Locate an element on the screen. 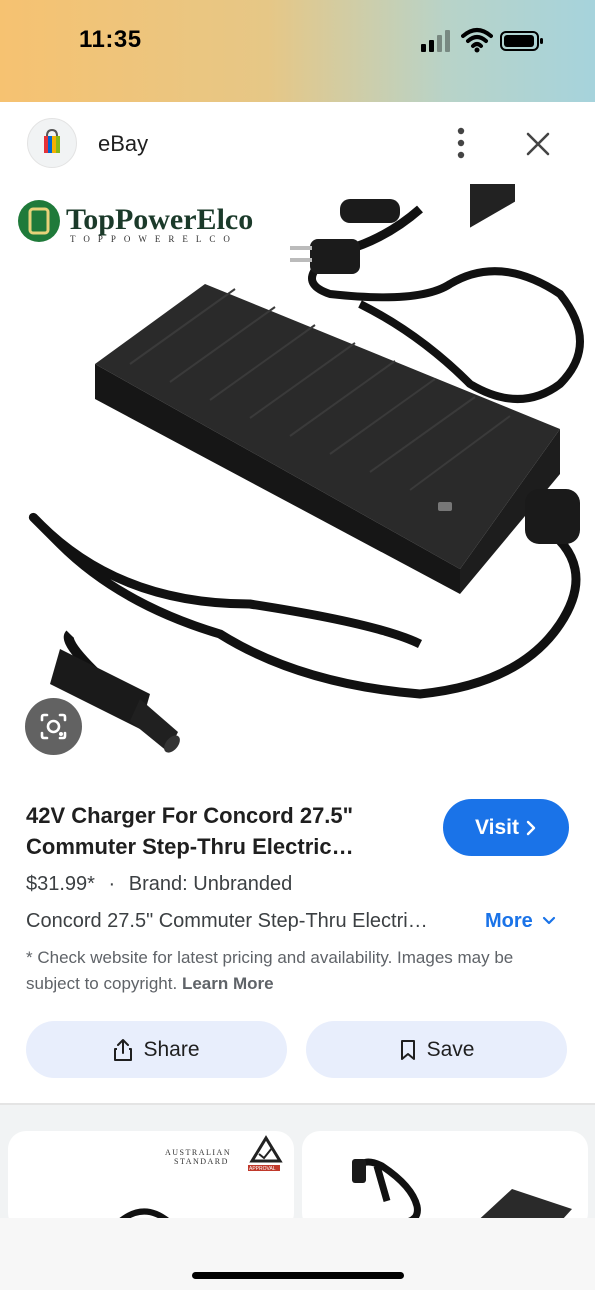  more-button: More is located at coordinates (520, 921).